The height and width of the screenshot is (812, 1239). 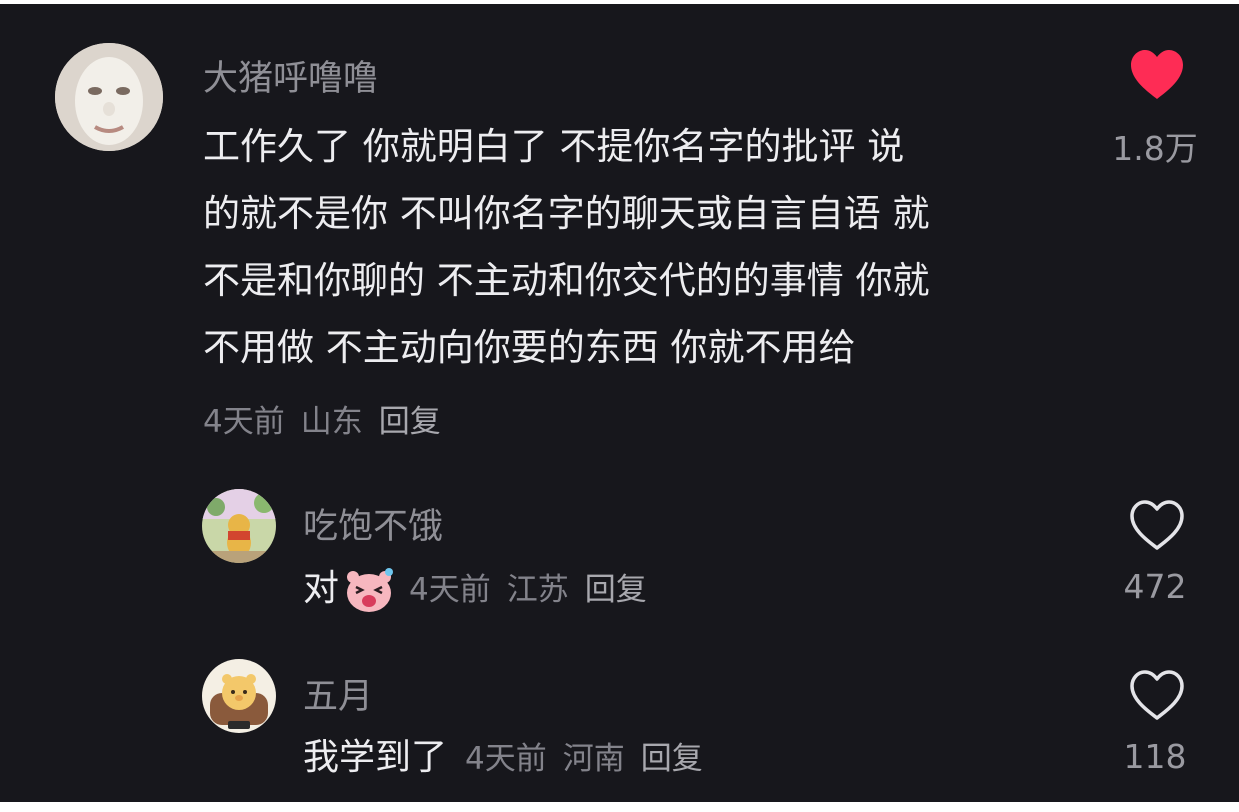 What do you see at coordinates (375, 757) in the screenshot?
I see `reply-text: 我学到了` at bounding box center [375, 757].